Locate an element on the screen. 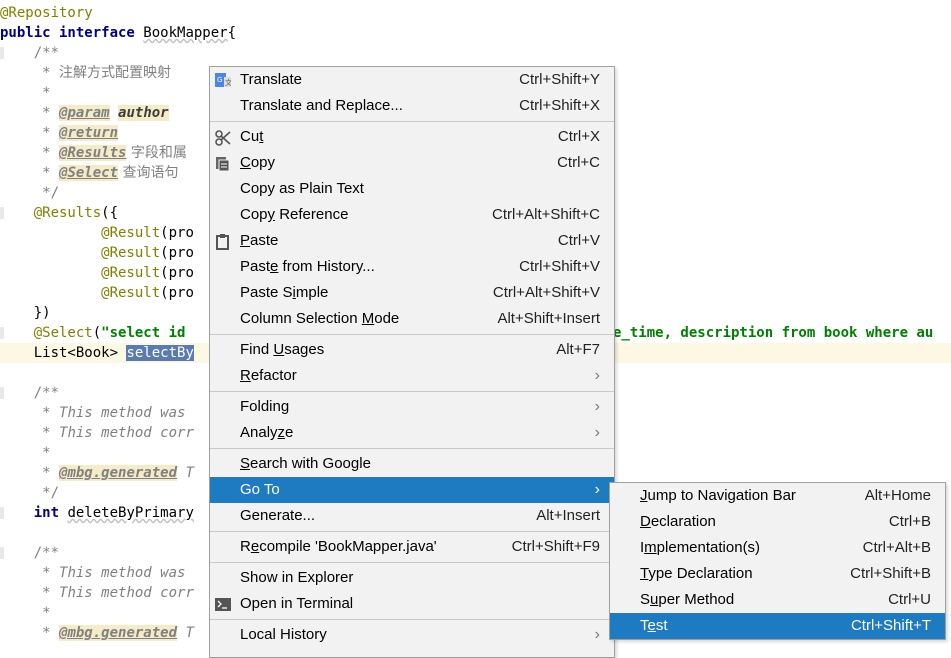  shortcut-label: Ctrl+Shift+Y is located at coordinates (559, 79).